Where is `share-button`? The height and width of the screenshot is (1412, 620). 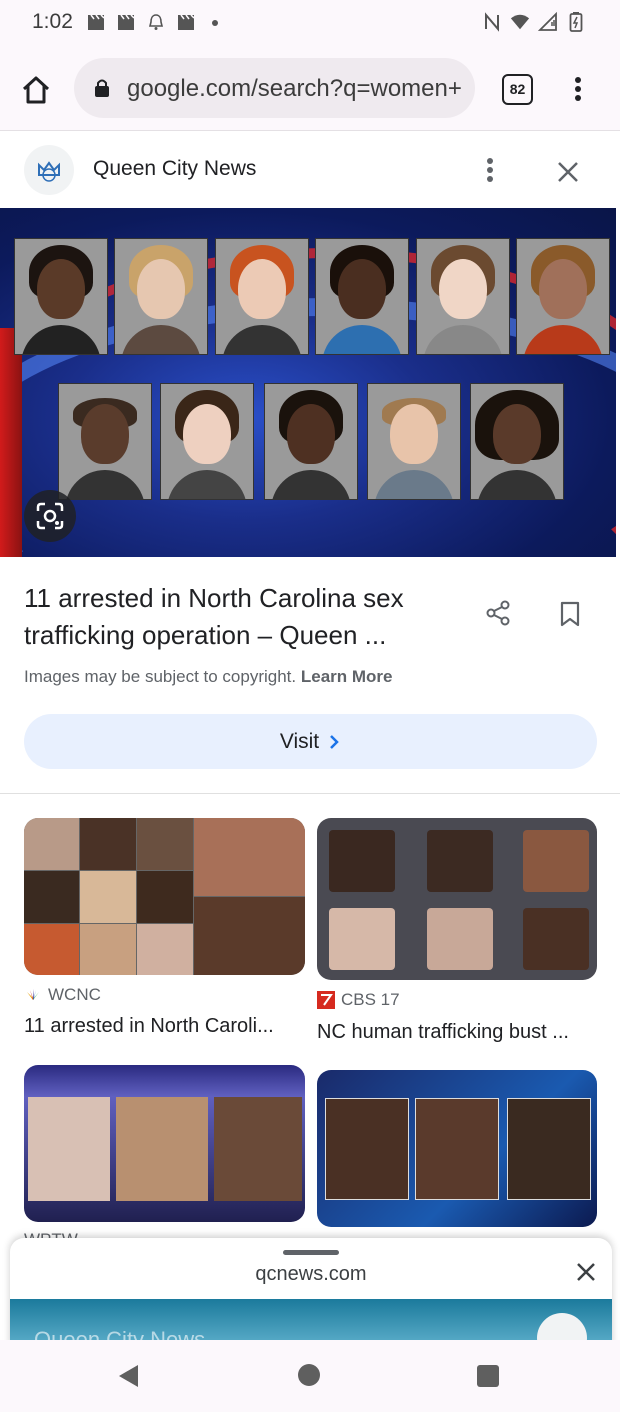
share-button is located at coordinates (498, 613).